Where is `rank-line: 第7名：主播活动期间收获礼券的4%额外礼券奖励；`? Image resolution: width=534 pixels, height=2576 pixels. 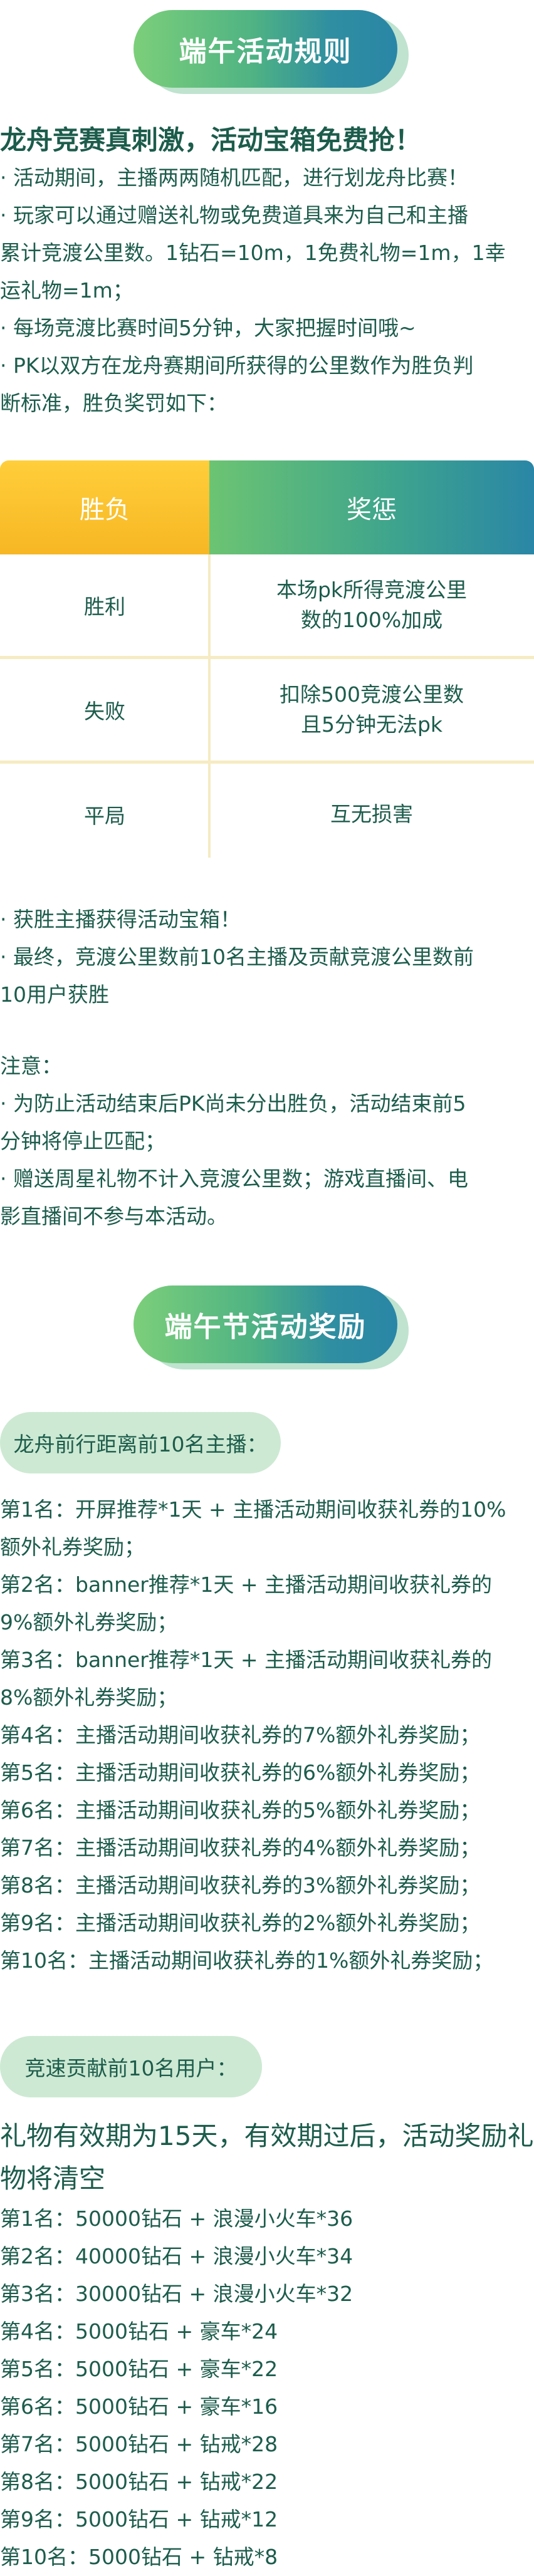 rank-line: 第7名：主播活动期间收获礼券的4%额外礼券奖励； is located at coordinates (240, 1848).